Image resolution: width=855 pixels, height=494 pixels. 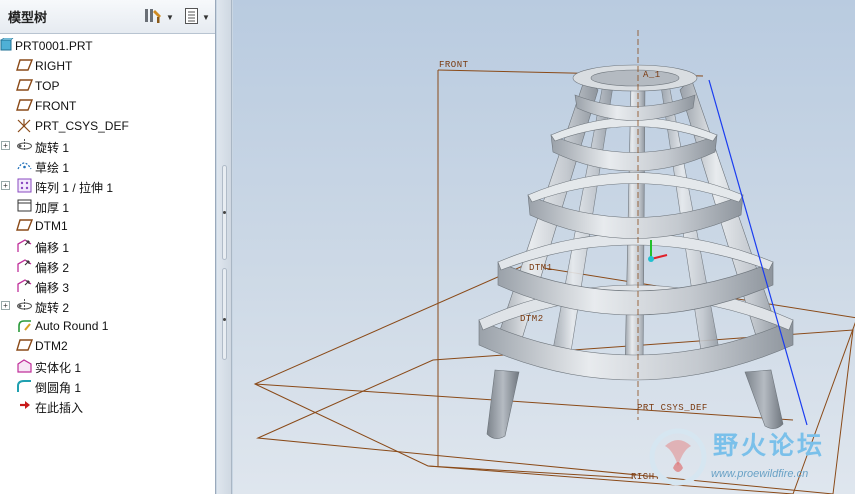 What do you see at coordinates (541, 268) in the screenshot?
I see `dtm1-label: DTM1` at bounding box center [541, 268].